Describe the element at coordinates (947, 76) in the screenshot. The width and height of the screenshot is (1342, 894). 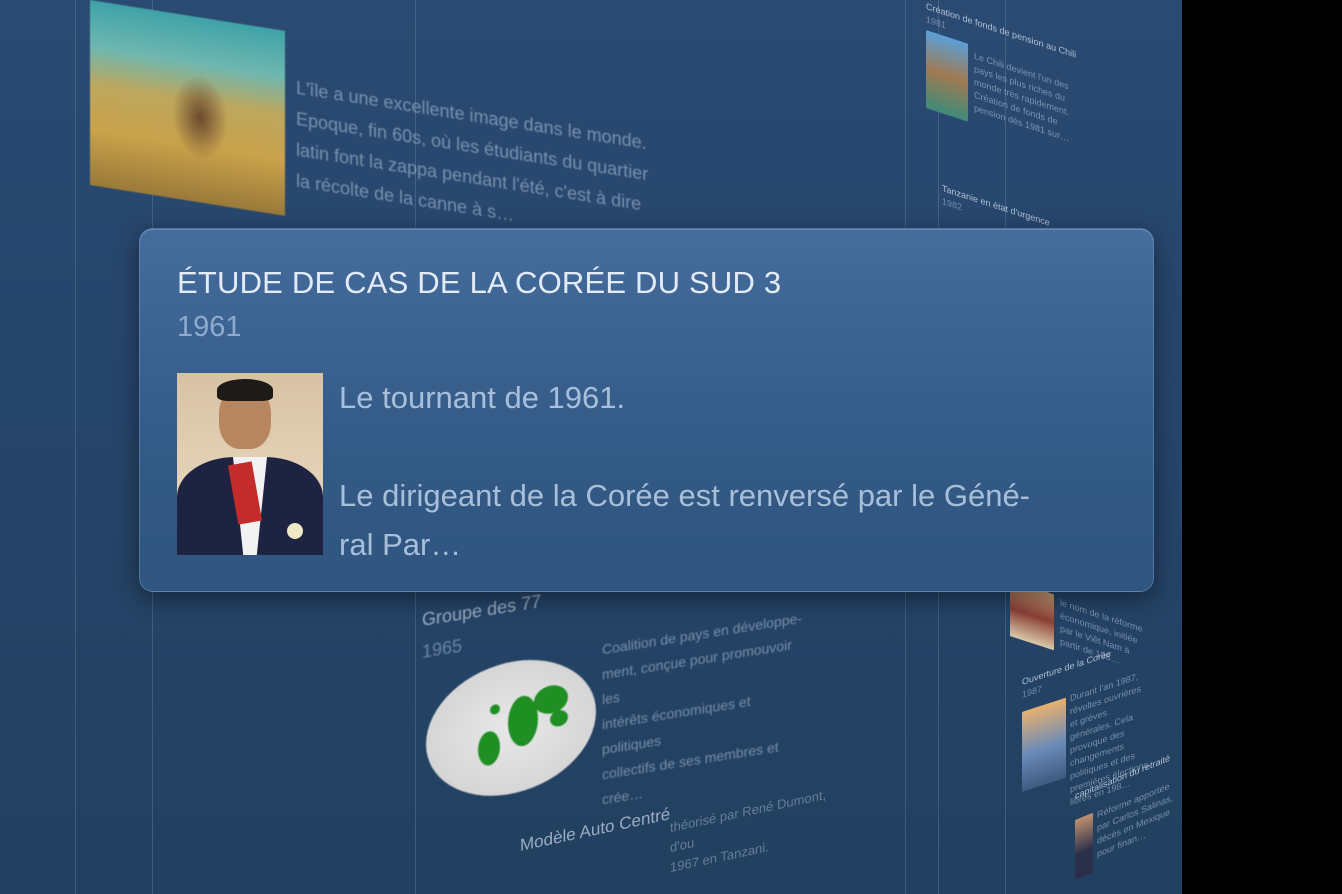
I see `mountain-photo` at that location.